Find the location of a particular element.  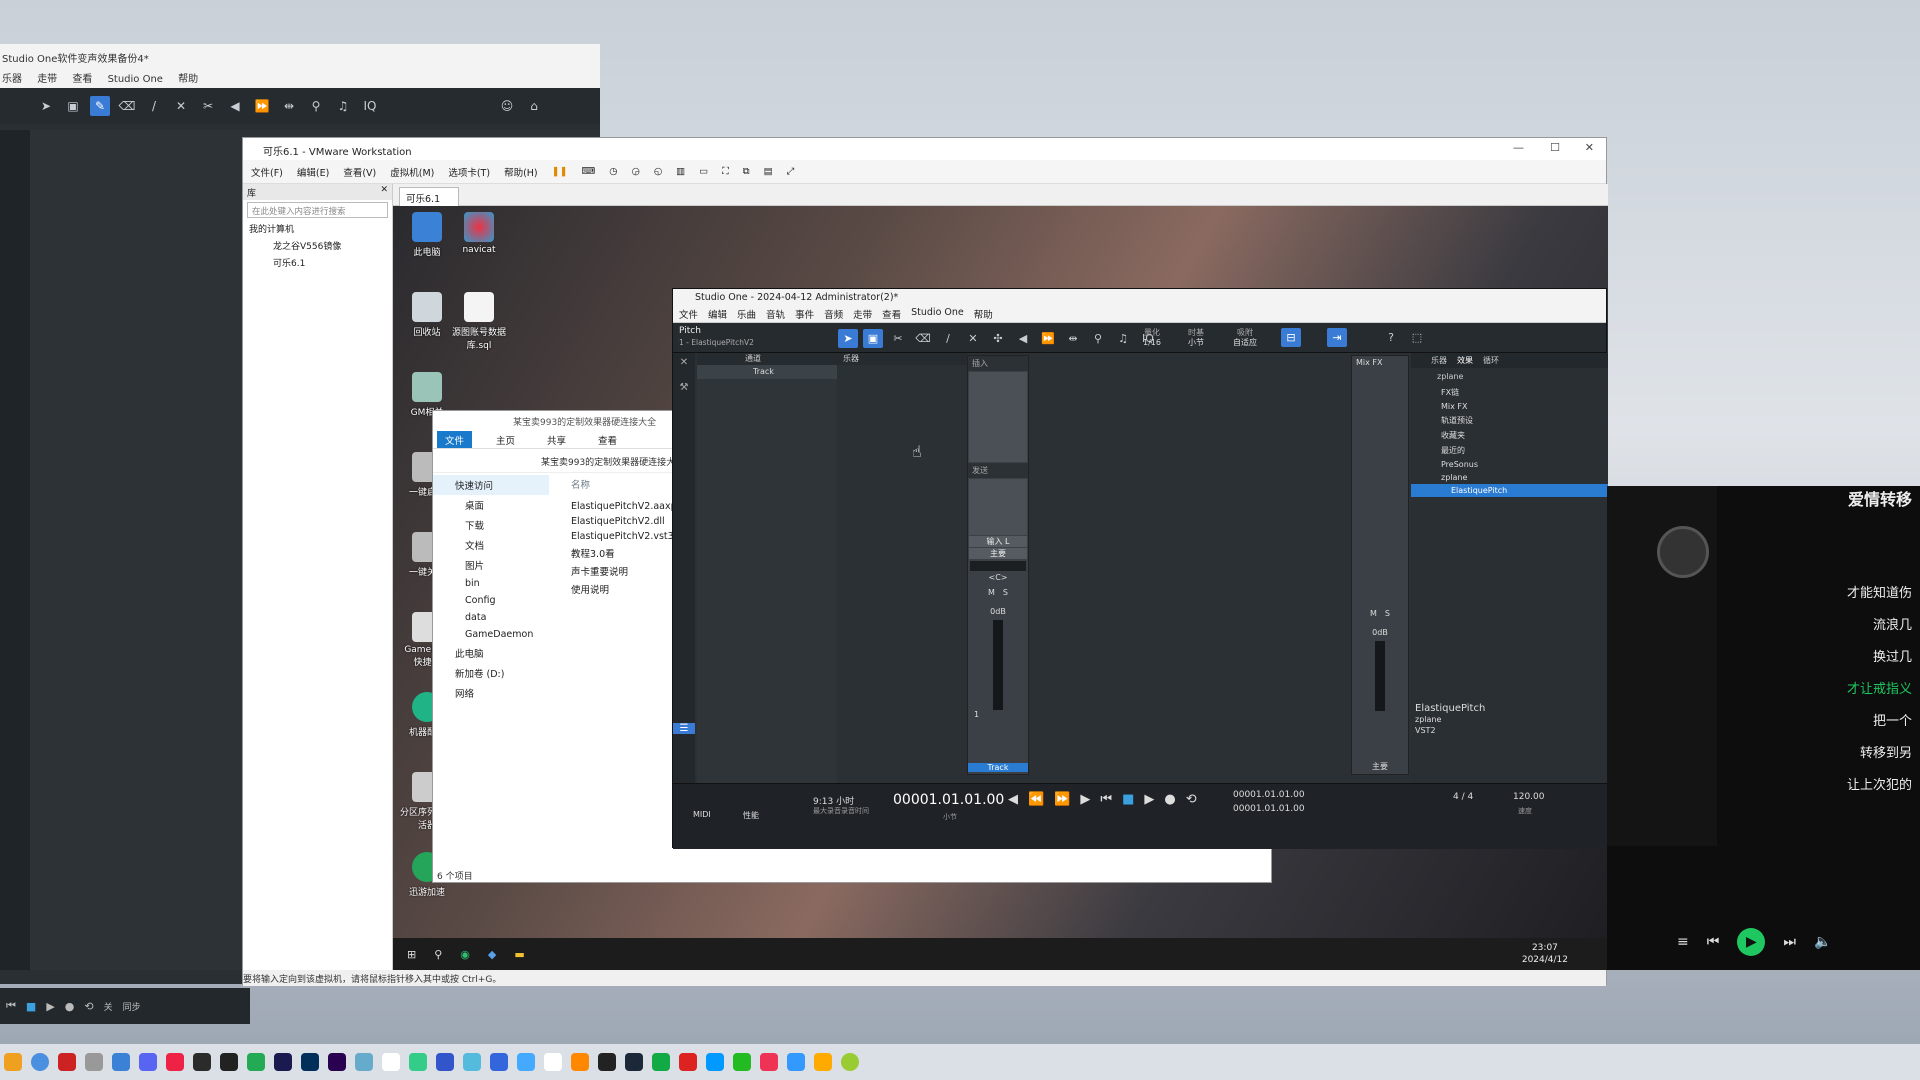

minimize-icon: — is located at coordinates (1518, 147).